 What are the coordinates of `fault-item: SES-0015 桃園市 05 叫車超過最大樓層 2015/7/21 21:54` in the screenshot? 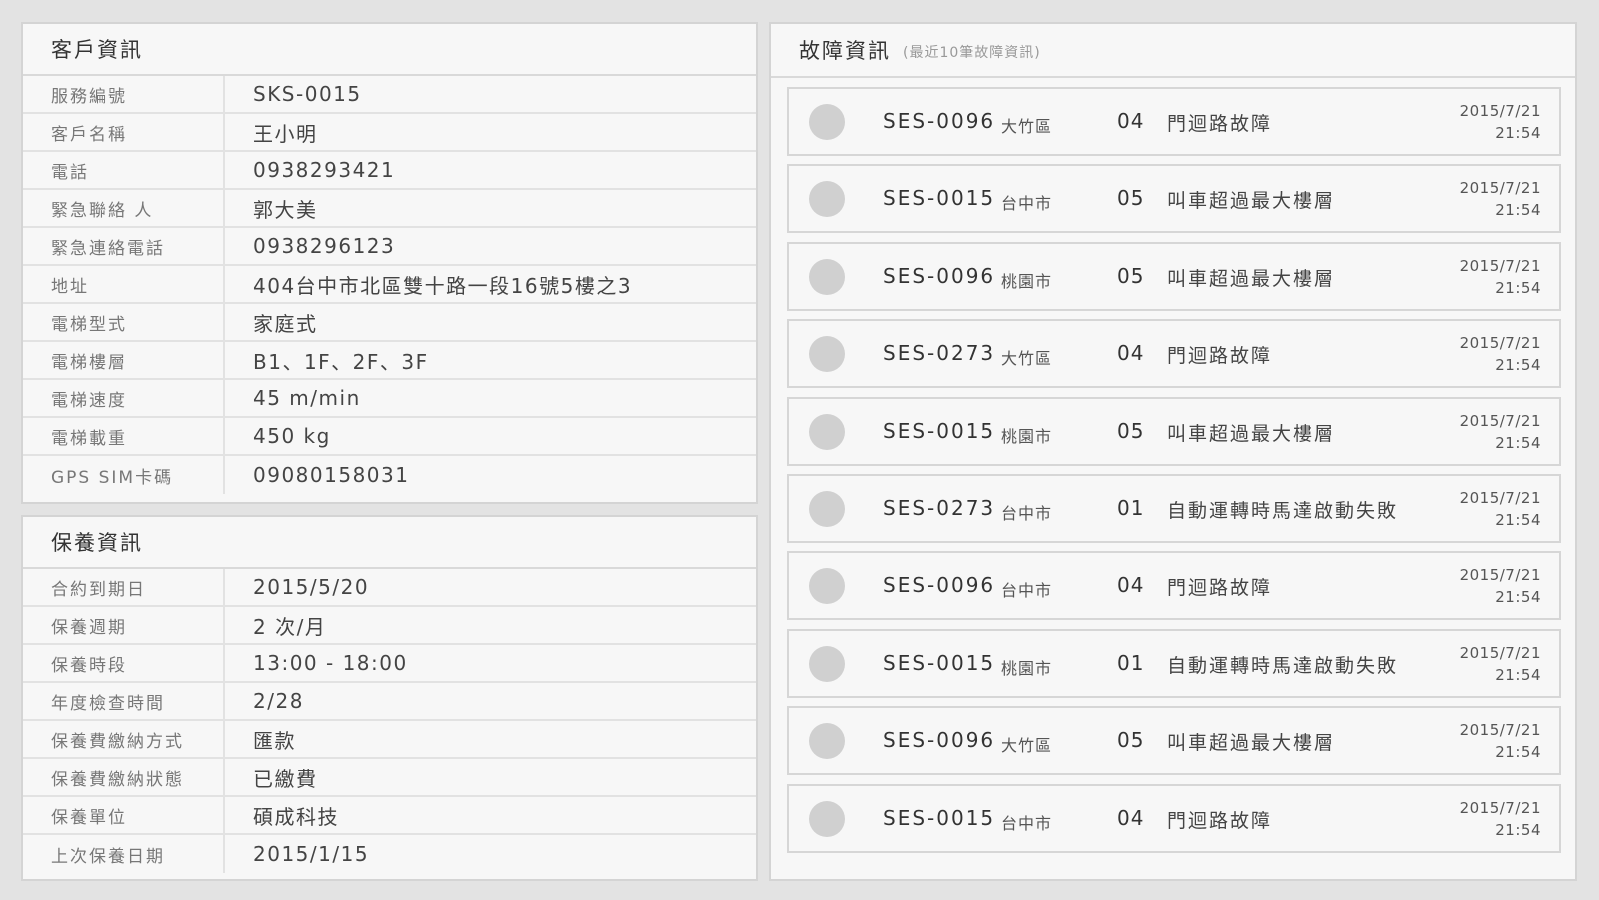 It's located at (1174, 431).